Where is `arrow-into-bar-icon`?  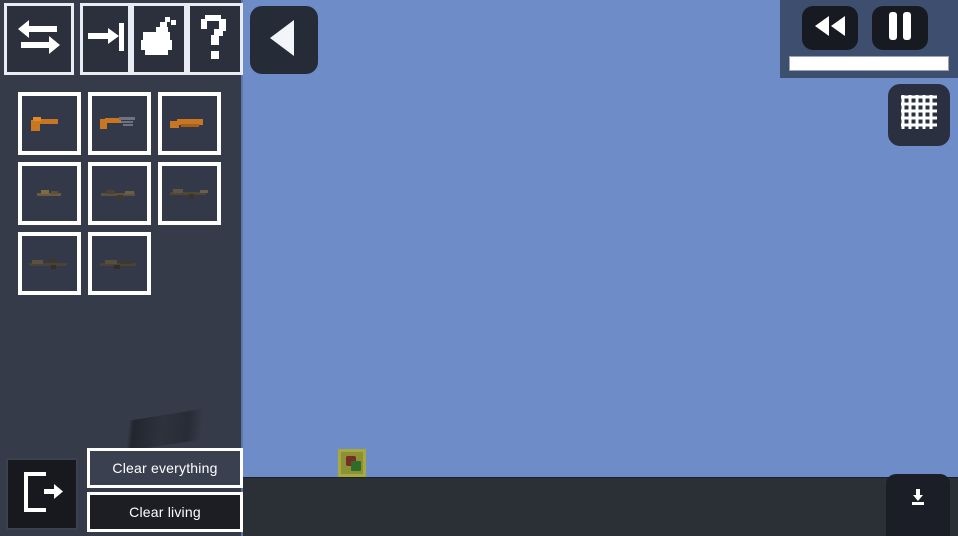
arrow-into-bar-icon is located at coordinates (105, 39).